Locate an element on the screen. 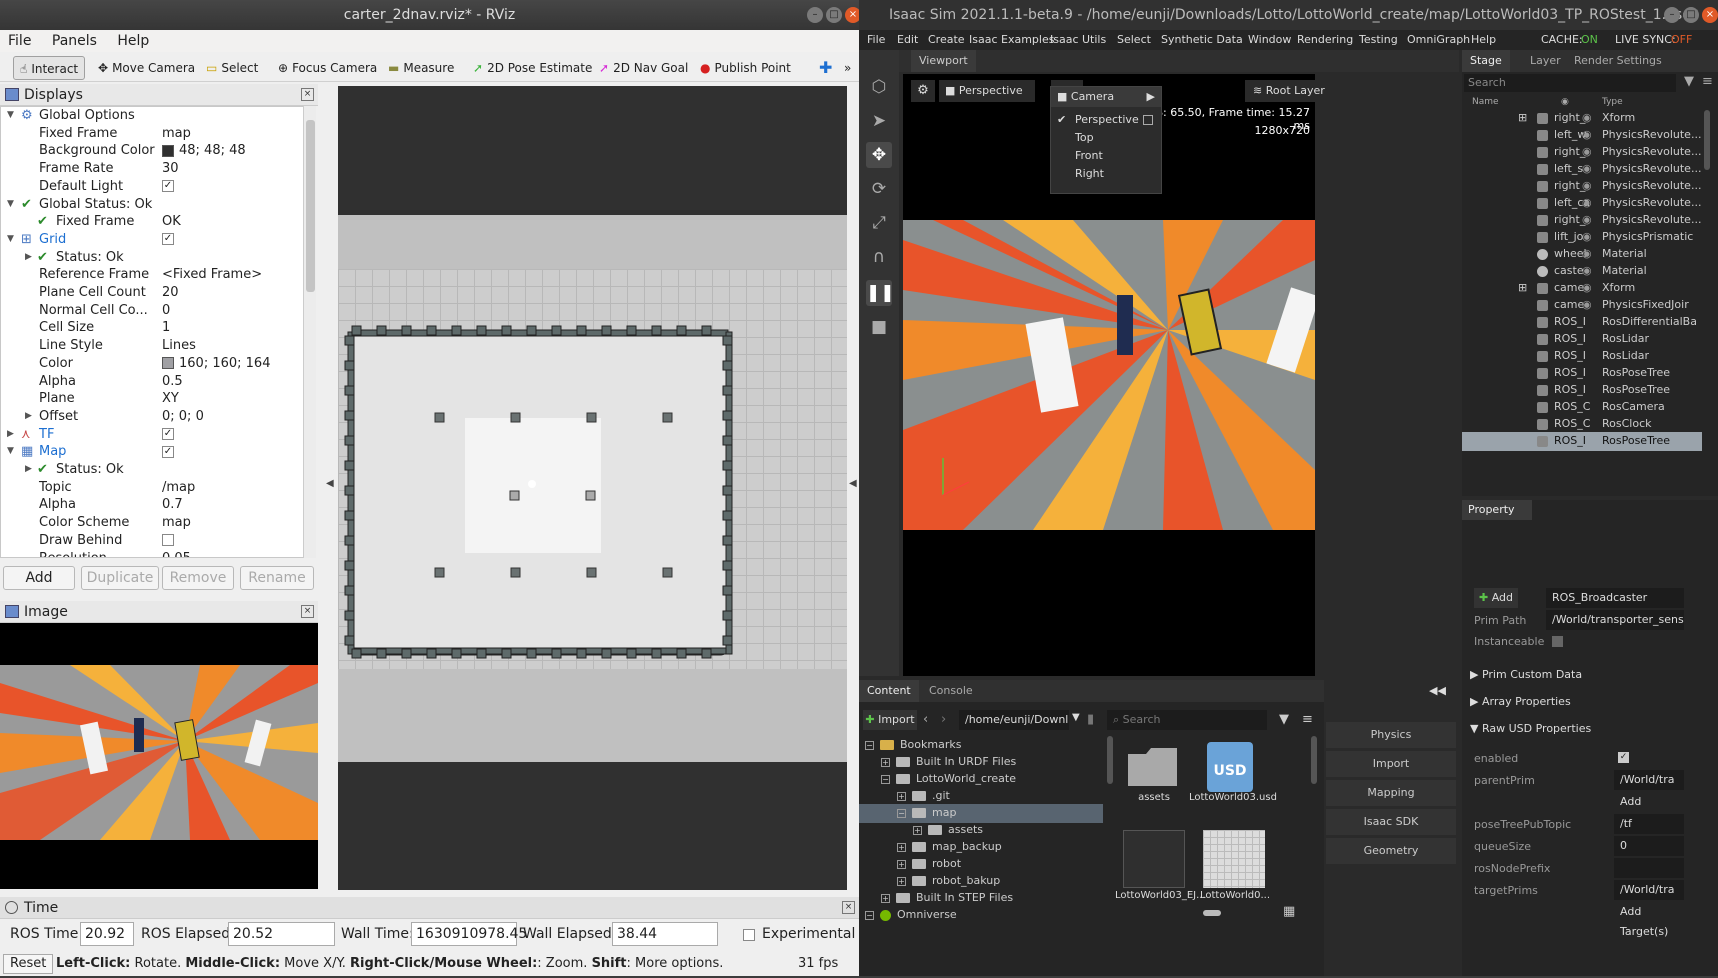 Image resolution: width=1718 pixels, height=978 pixels. display-property-value: 48; 48; 48 is located at coordinates (204, 151).